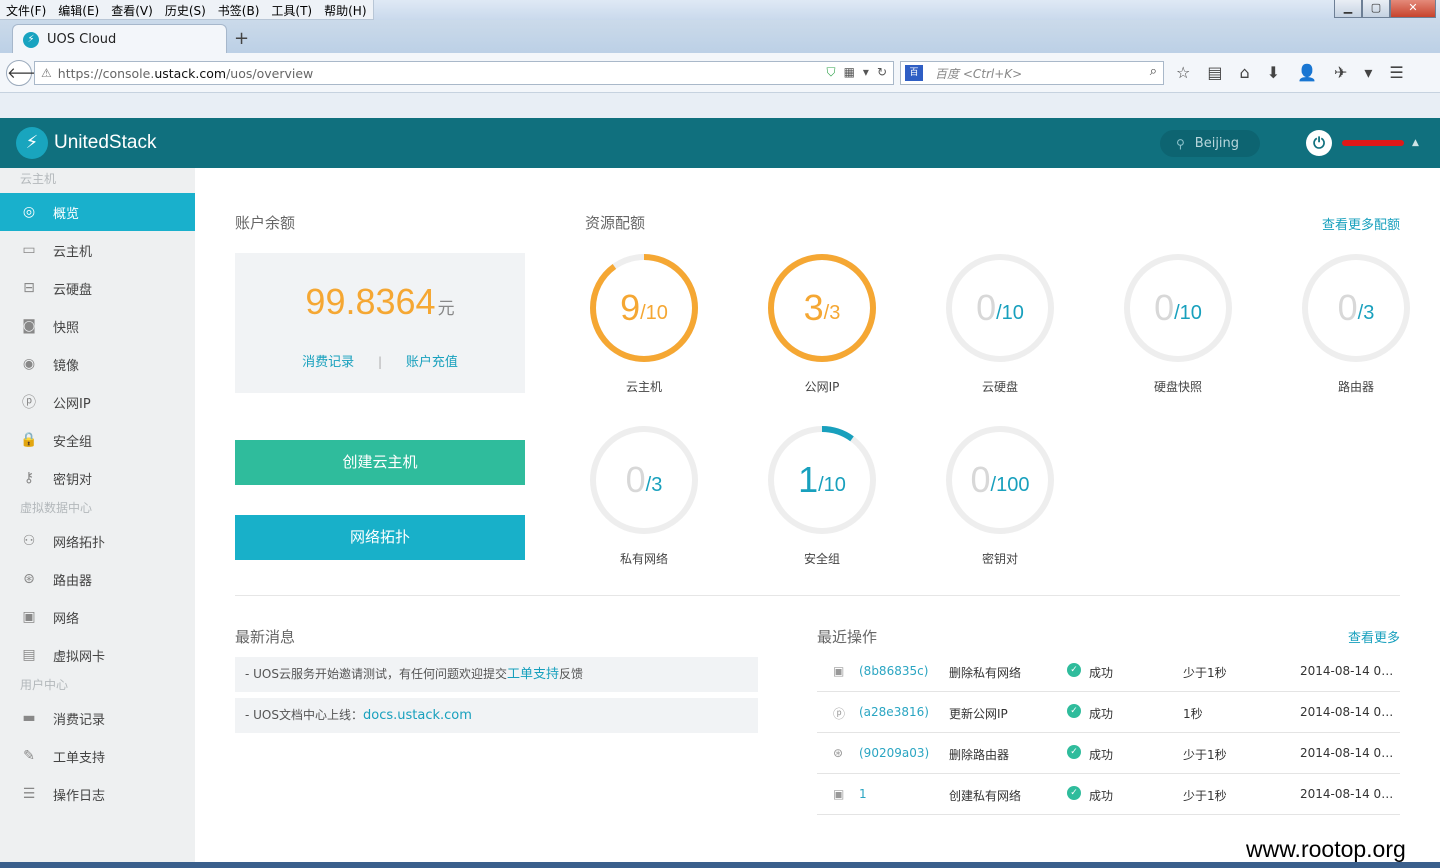 This screenshot has width=1440, height=868. Describe the element at coordinates (1376, 9) in the screenshot. I see `maximize-button: ▢` at that location.